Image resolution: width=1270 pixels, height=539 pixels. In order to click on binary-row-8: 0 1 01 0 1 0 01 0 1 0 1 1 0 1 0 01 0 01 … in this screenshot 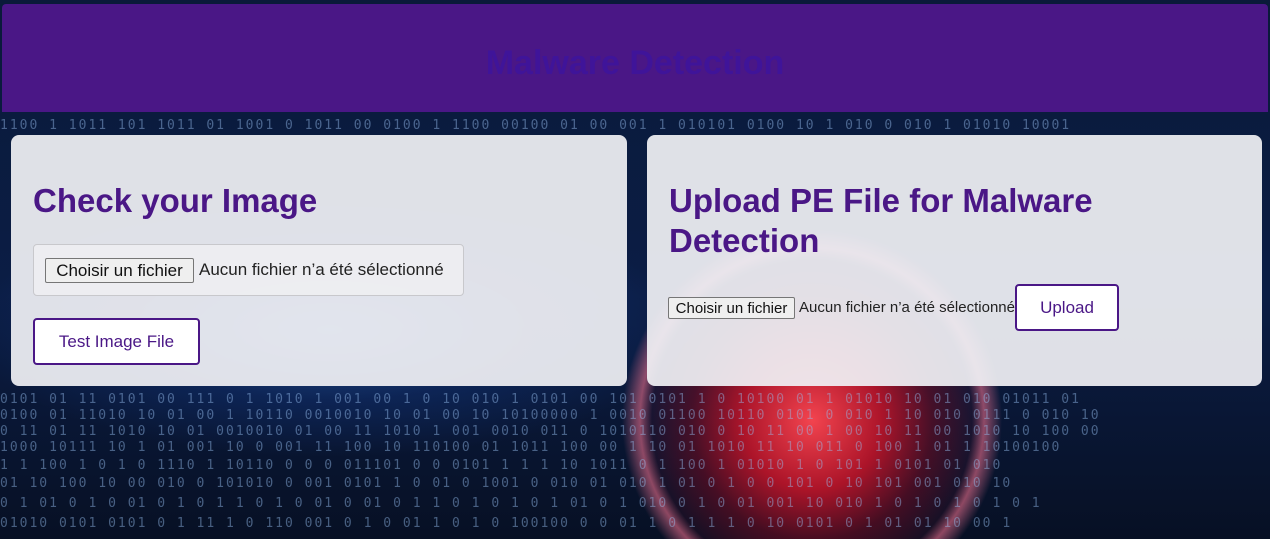, I will do `click(521, 503)`.